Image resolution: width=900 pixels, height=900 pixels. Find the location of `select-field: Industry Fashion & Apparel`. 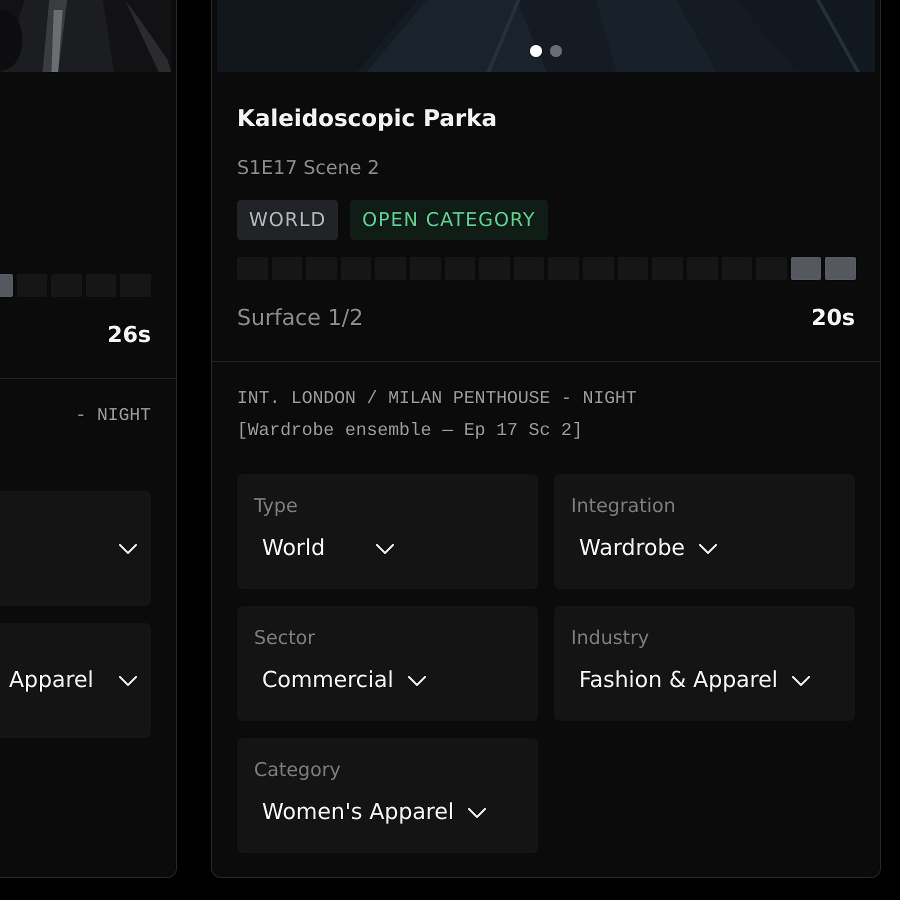

select-field: Industry Fashion & Apparel is located at coordinates (704, 663).